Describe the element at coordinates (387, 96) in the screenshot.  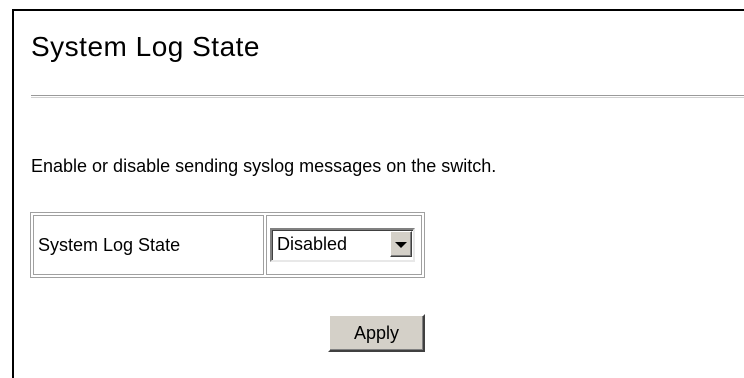
I see `title-divider` at that location.